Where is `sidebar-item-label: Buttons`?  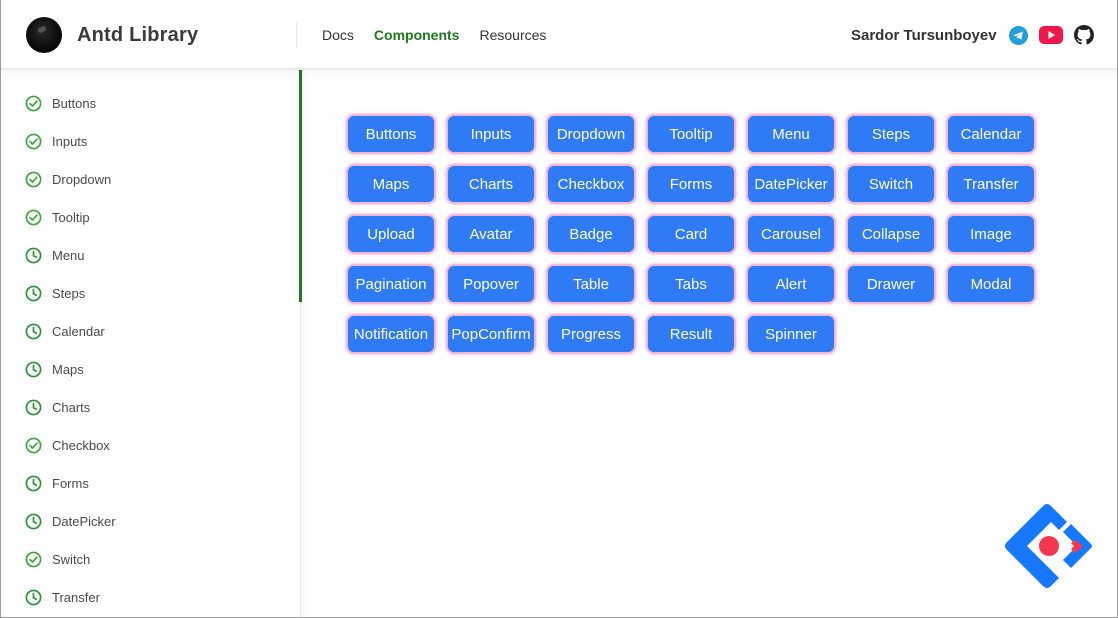
sidebar-item-label: Buttons is located at coordinates (74, 103).